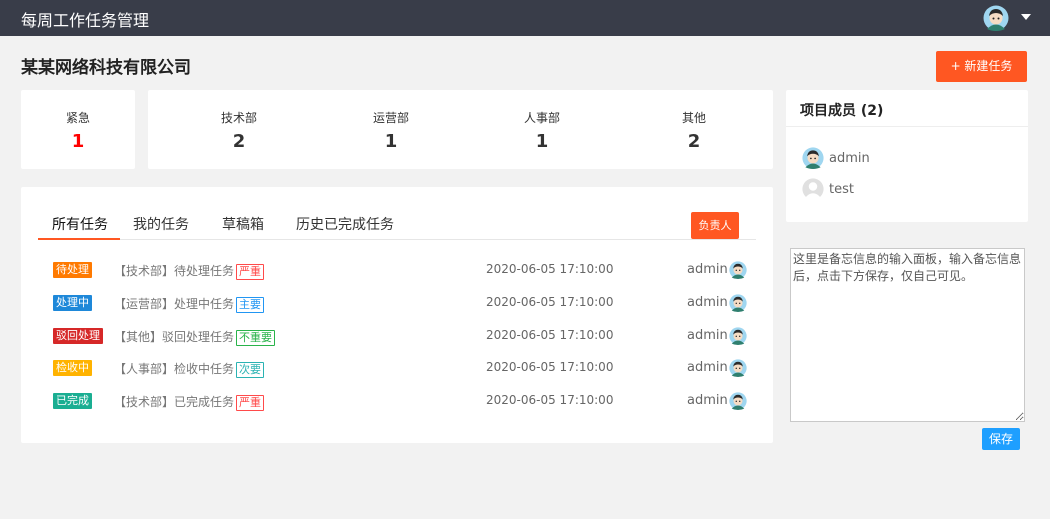  I want to click on task-title: 【技术部】已完成任务 严重, so click(189, 402).